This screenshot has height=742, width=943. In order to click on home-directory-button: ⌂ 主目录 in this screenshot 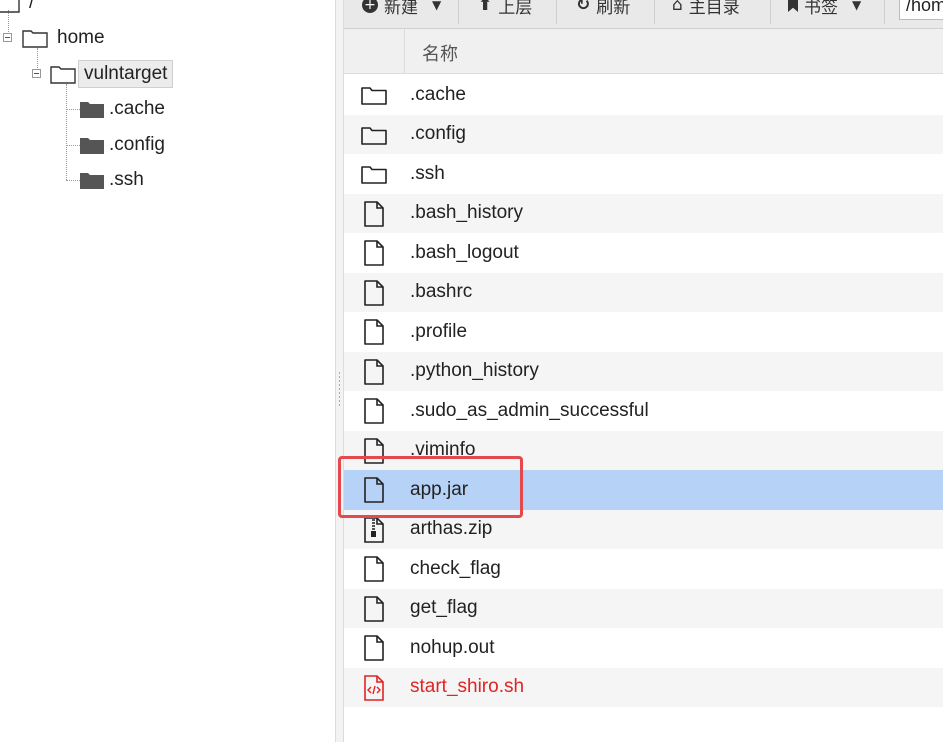, I will do `click(706, 11)`.